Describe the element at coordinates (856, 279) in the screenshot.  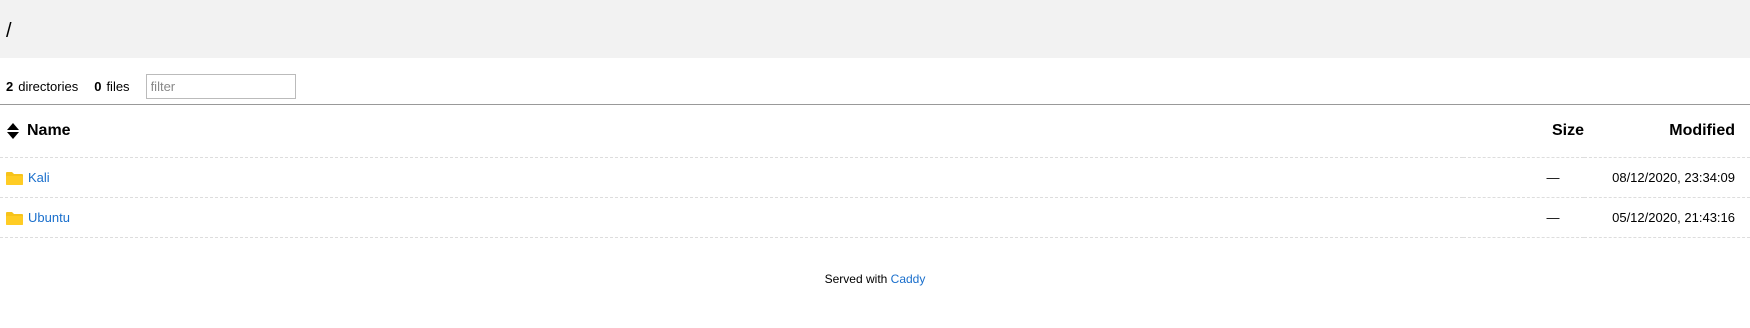
I see `footer-text: Served with` at that location.